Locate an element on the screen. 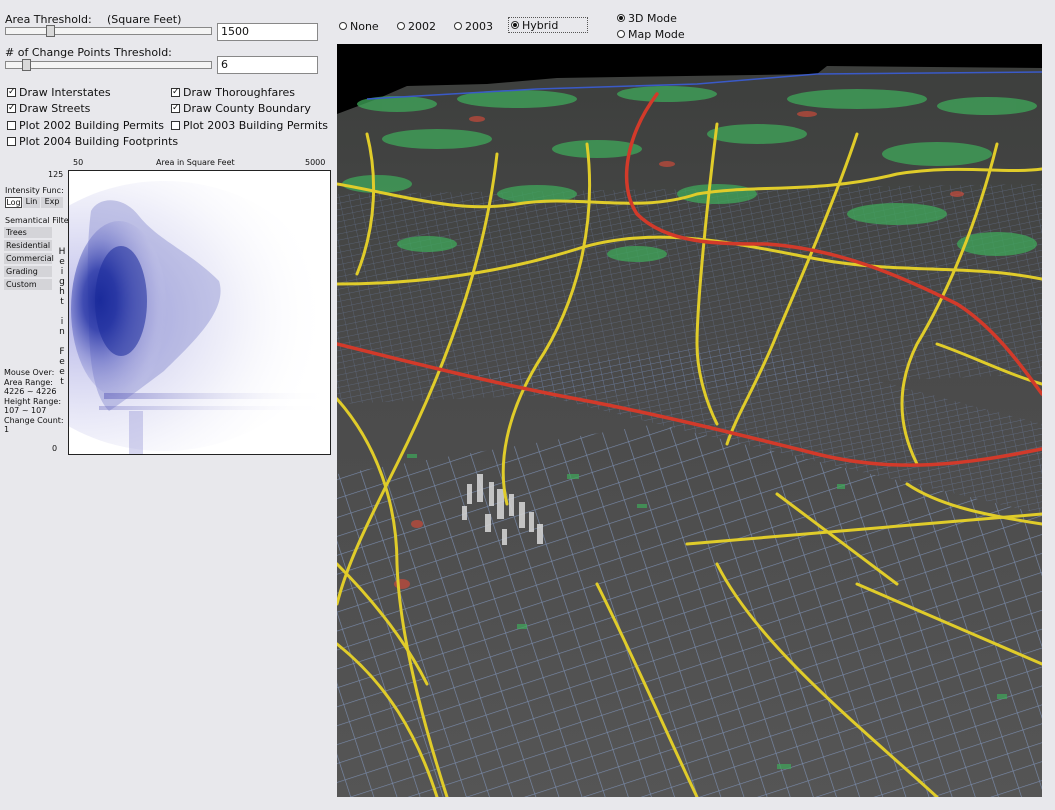  filter-custom-button: Custom is located at coordinates (28, 284).